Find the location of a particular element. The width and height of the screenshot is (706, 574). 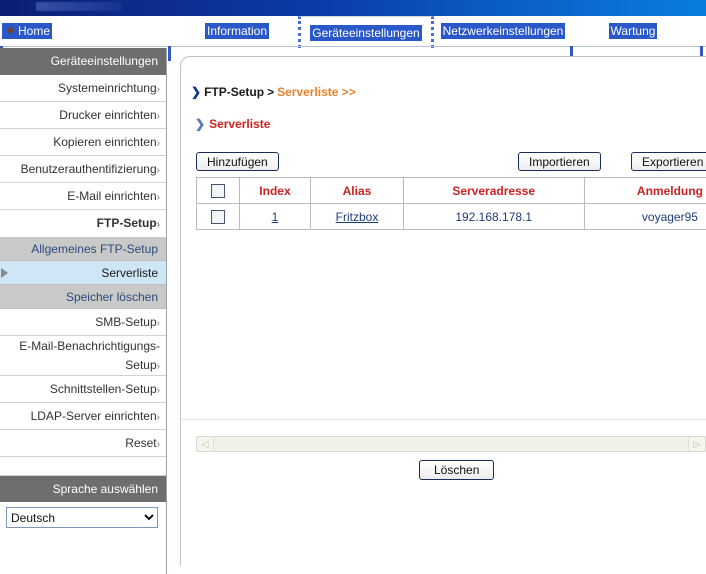

sidebar-subitem-speicher-loeschen: Speicher löschen is located at coordinates (83, 297).